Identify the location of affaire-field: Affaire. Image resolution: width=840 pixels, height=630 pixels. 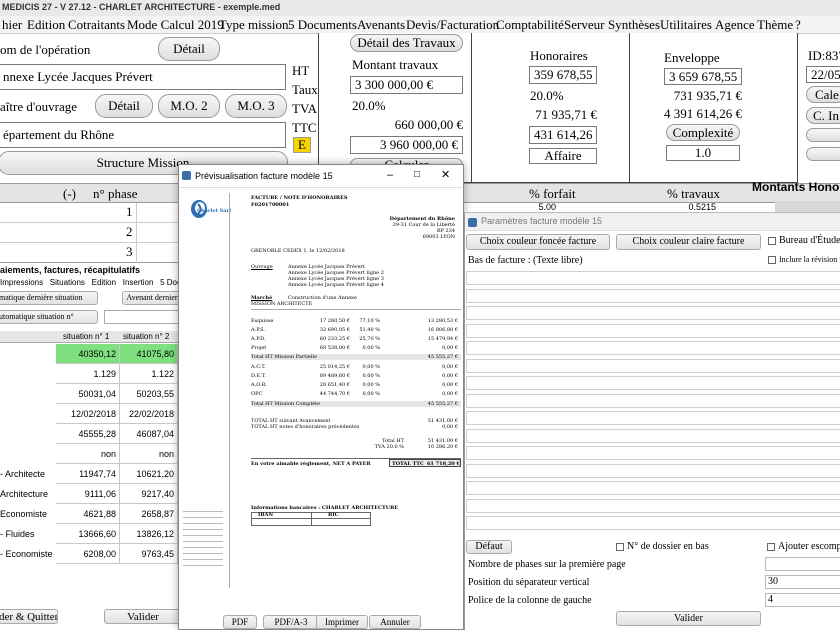
(563, 156).